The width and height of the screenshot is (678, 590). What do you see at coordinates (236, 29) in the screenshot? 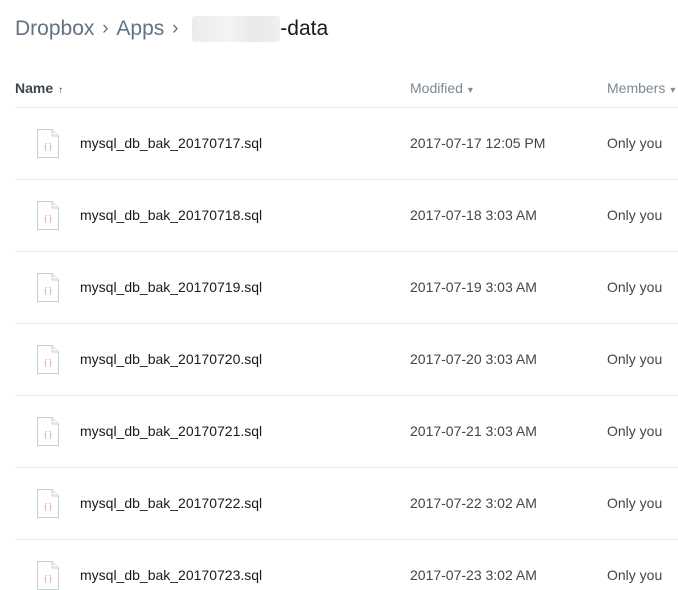
I see `redacted-folder-name` at bounding box center [236, 29].